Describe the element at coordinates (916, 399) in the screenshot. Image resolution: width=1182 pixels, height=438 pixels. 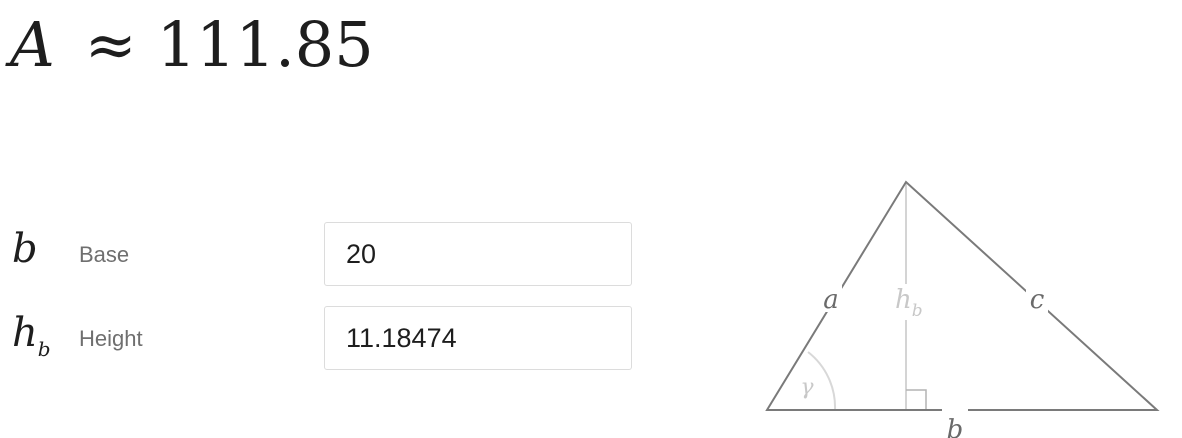
I see `right-angle-marker` at that location.